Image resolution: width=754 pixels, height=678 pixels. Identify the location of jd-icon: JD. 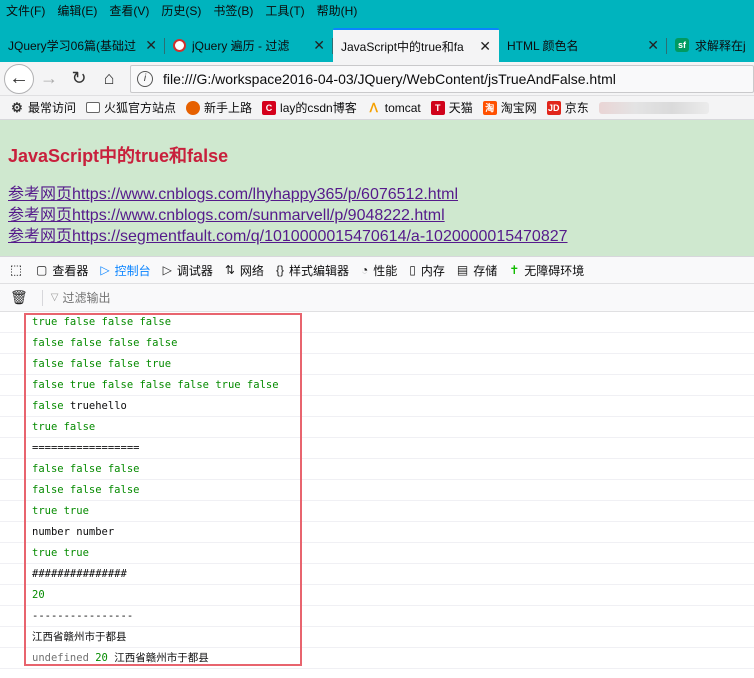
(553, 107).